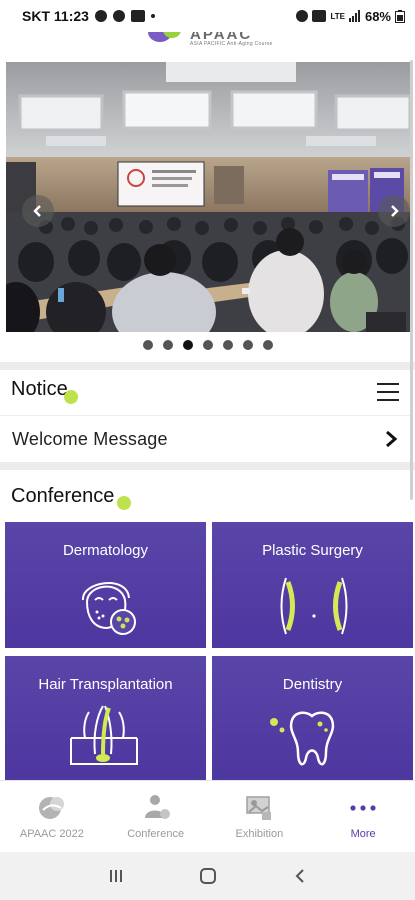 Image resolution: width=415 pixels, height=900 pixels. What do you see at coordinates (314, 606) in the screenshot?
I see `implant-icon` at bounding box center [314, 606].